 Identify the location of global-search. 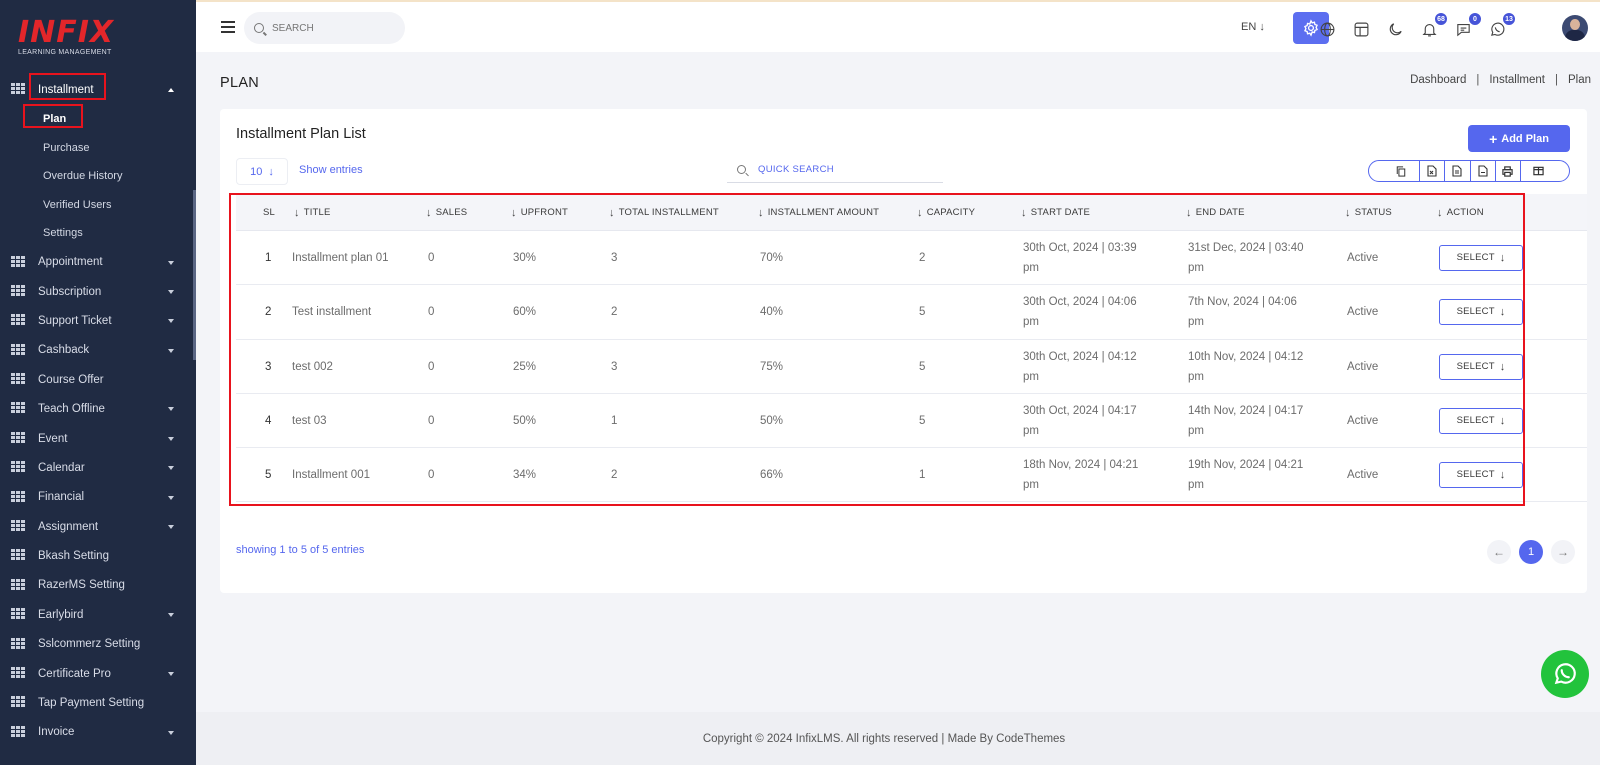
(324, 28).